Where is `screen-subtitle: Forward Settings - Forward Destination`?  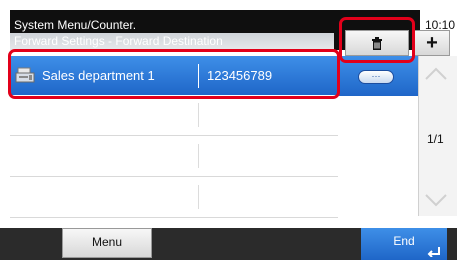 screen-subtitle: Forward Settings - Forward Destination is located at coordinates (172, 41).